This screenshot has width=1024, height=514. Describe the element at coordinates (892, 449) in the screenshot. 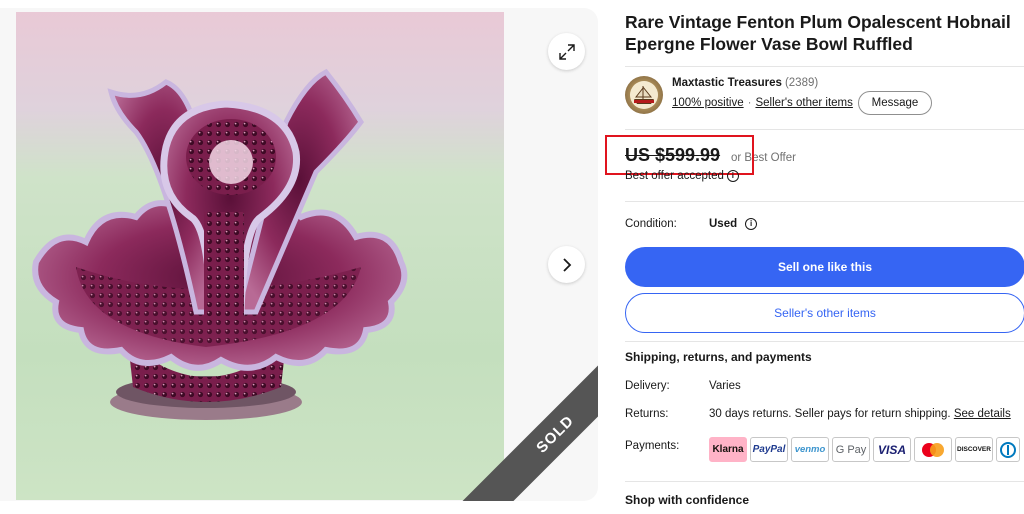

I see `visa-icon: VISA` at that location.